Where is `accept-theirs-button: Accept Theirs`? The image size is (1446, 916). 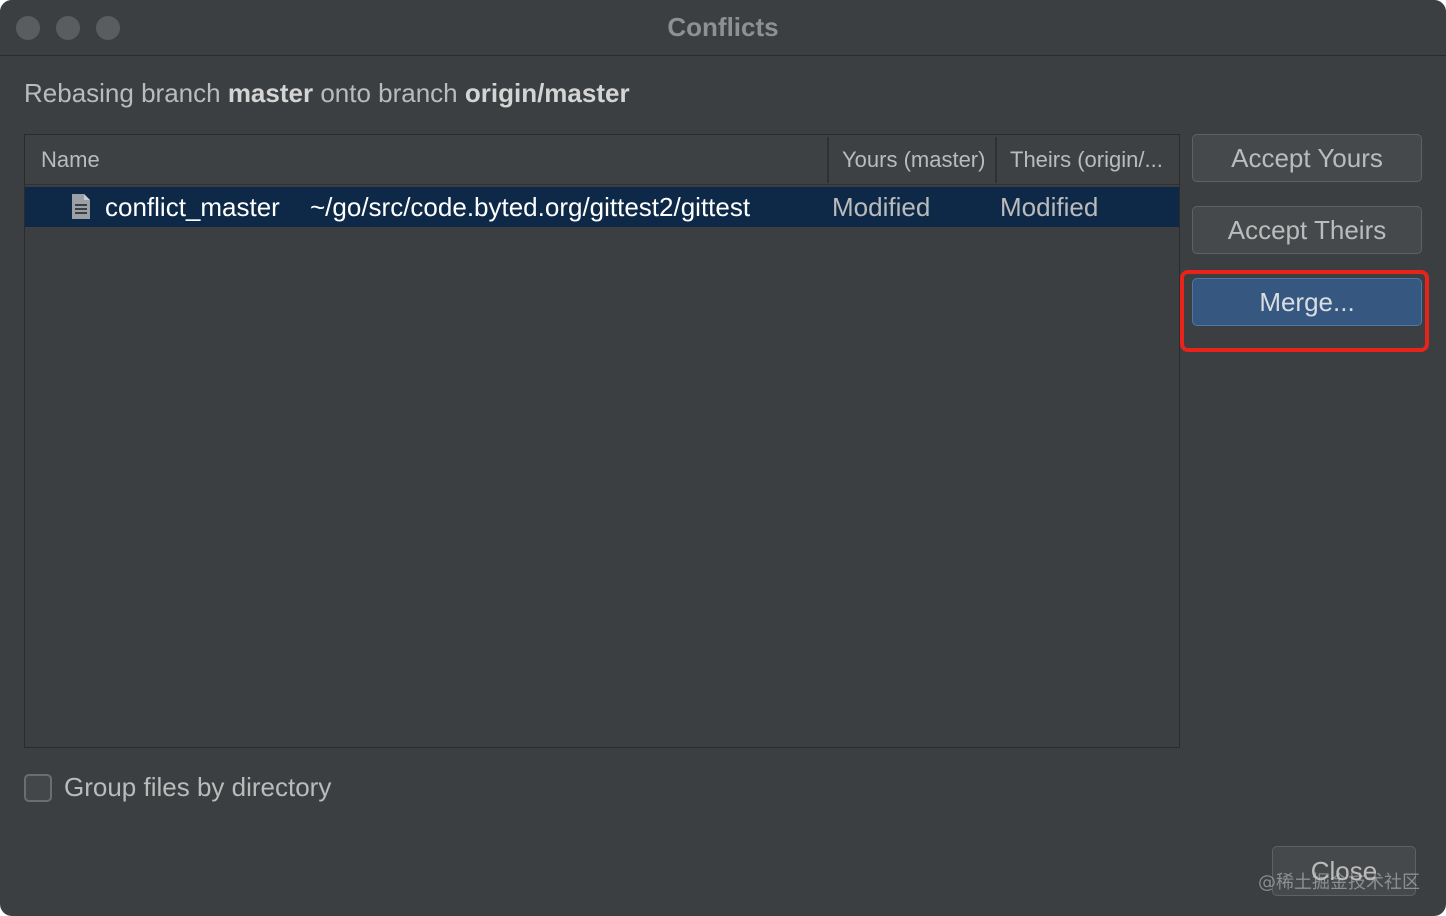
accept-theirs-button: Accept Theirs is located at coordinates (1307, 230).